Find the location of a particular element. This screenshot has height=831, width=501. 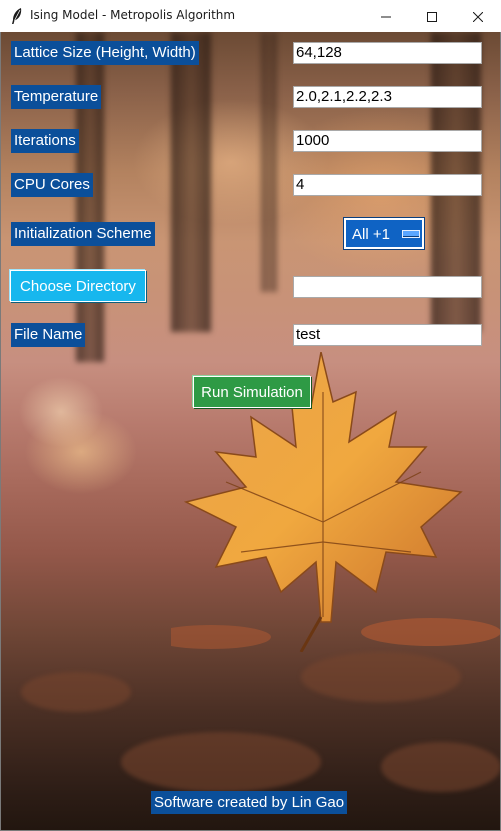

temperature-label: Temperature is located at coordinates (56, 97).